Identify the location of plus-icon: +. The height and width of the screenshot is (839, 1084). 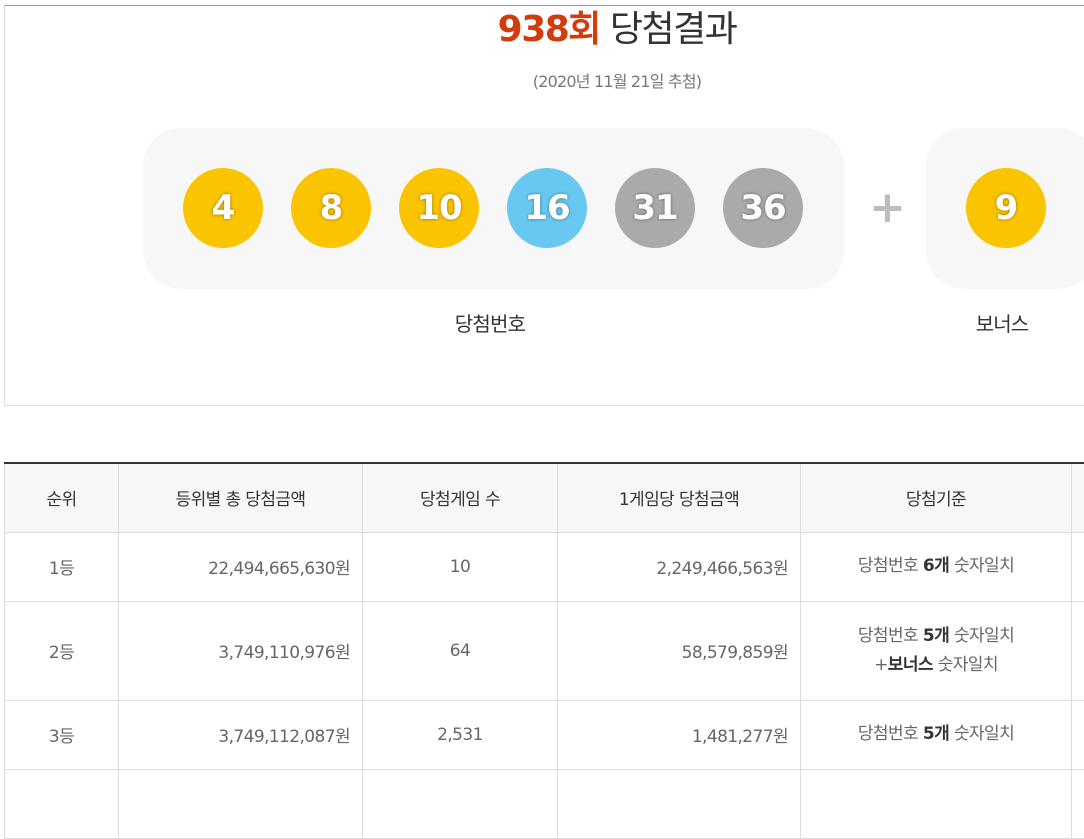
(885, 208).